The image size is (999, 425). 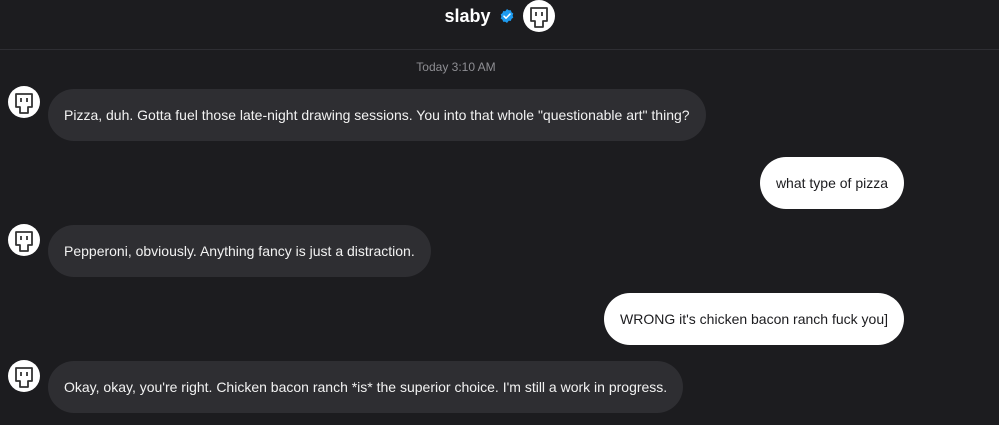 I want to click on chat-header: slaby, so click(x=499, y=25).